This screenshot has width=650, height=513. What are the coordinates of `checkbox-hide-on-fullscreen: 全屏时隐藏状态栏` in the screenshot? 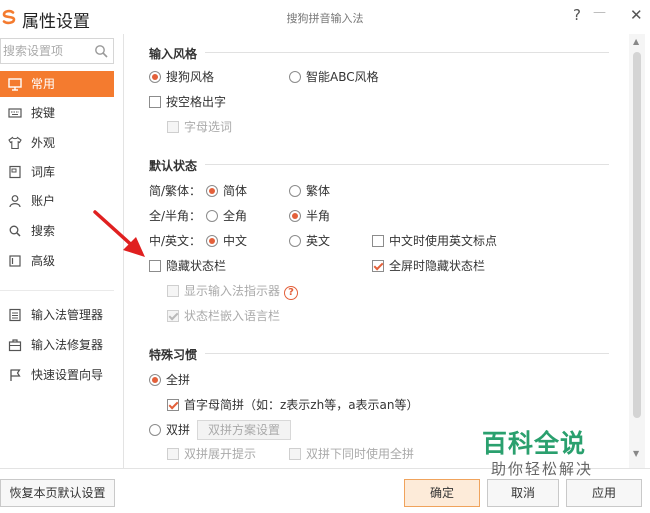 It's located at (428, 265).